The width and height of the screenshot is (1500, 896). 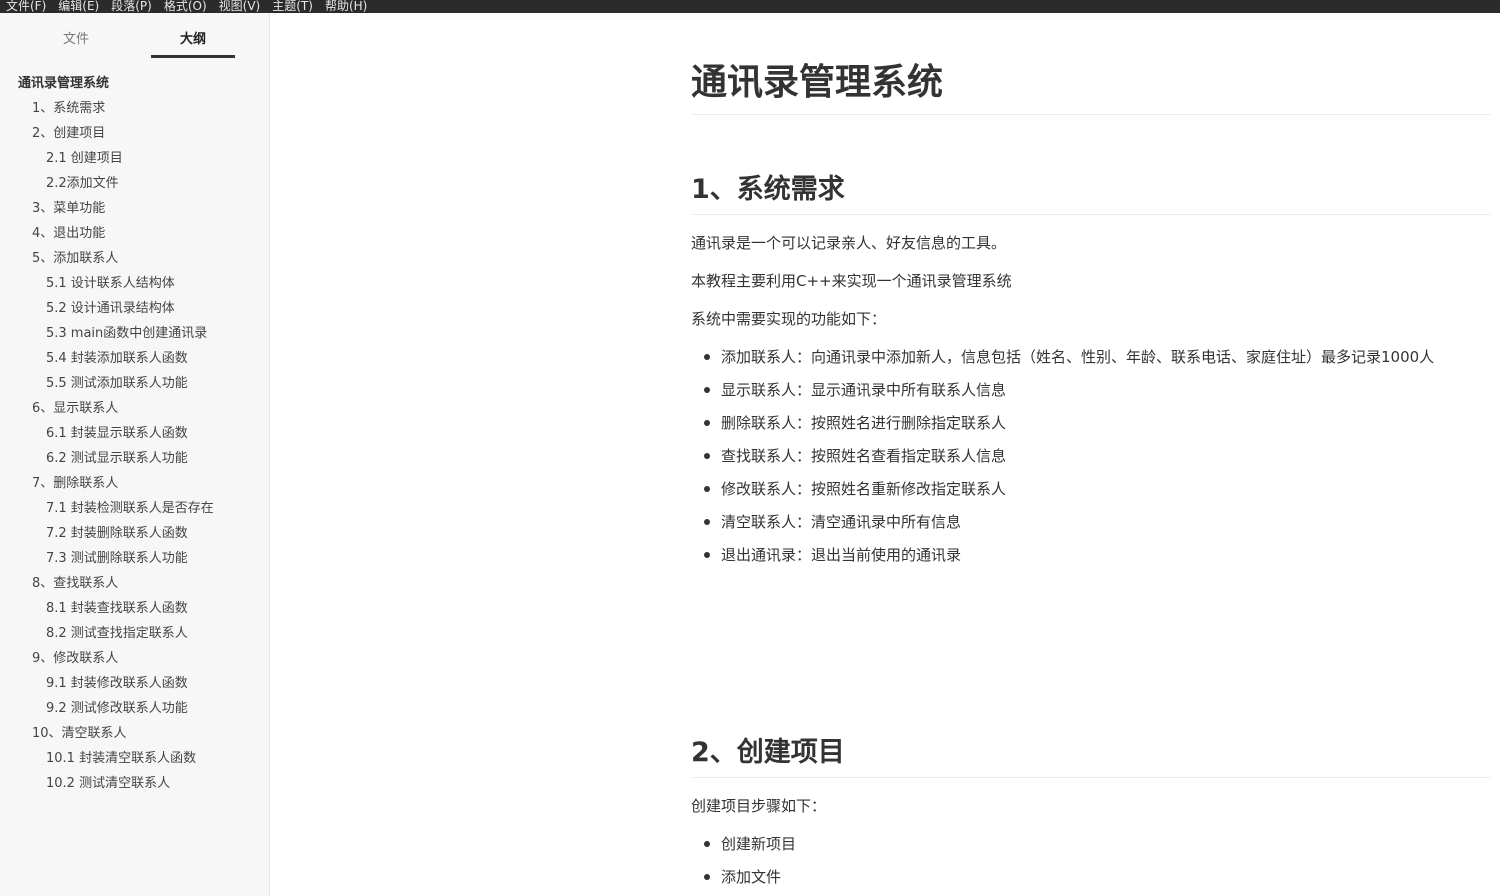 What do you see at coordinates (768, 189) in the screenshot?
I see `section-heading: 1、系统需求` at bounding box center [768, 189].